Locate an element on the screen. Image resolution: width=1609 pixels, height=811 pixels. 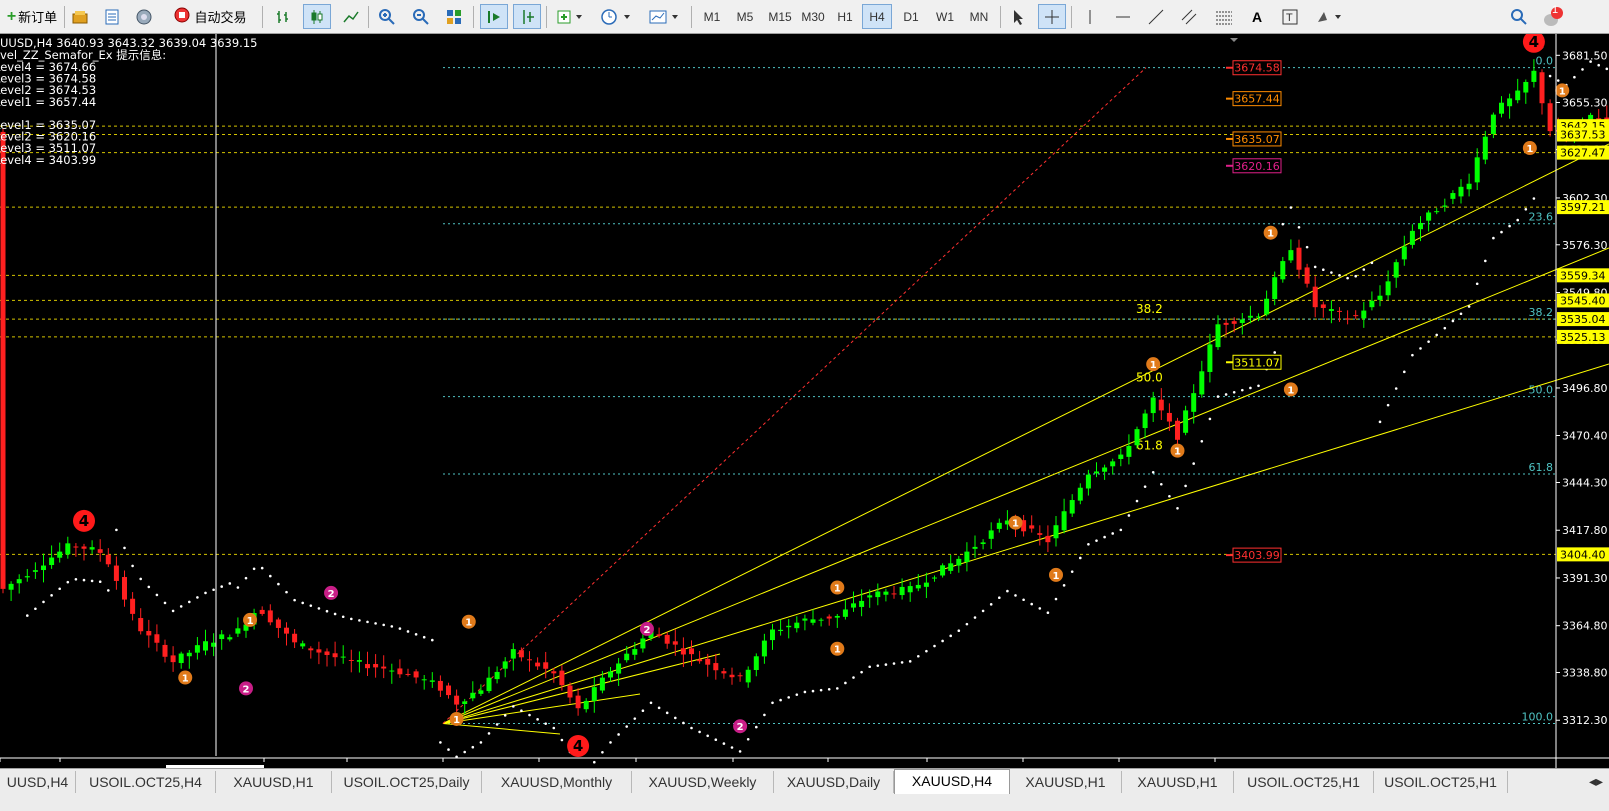
timeframe-m1-button: M1 is located at coordinates (712, 16).